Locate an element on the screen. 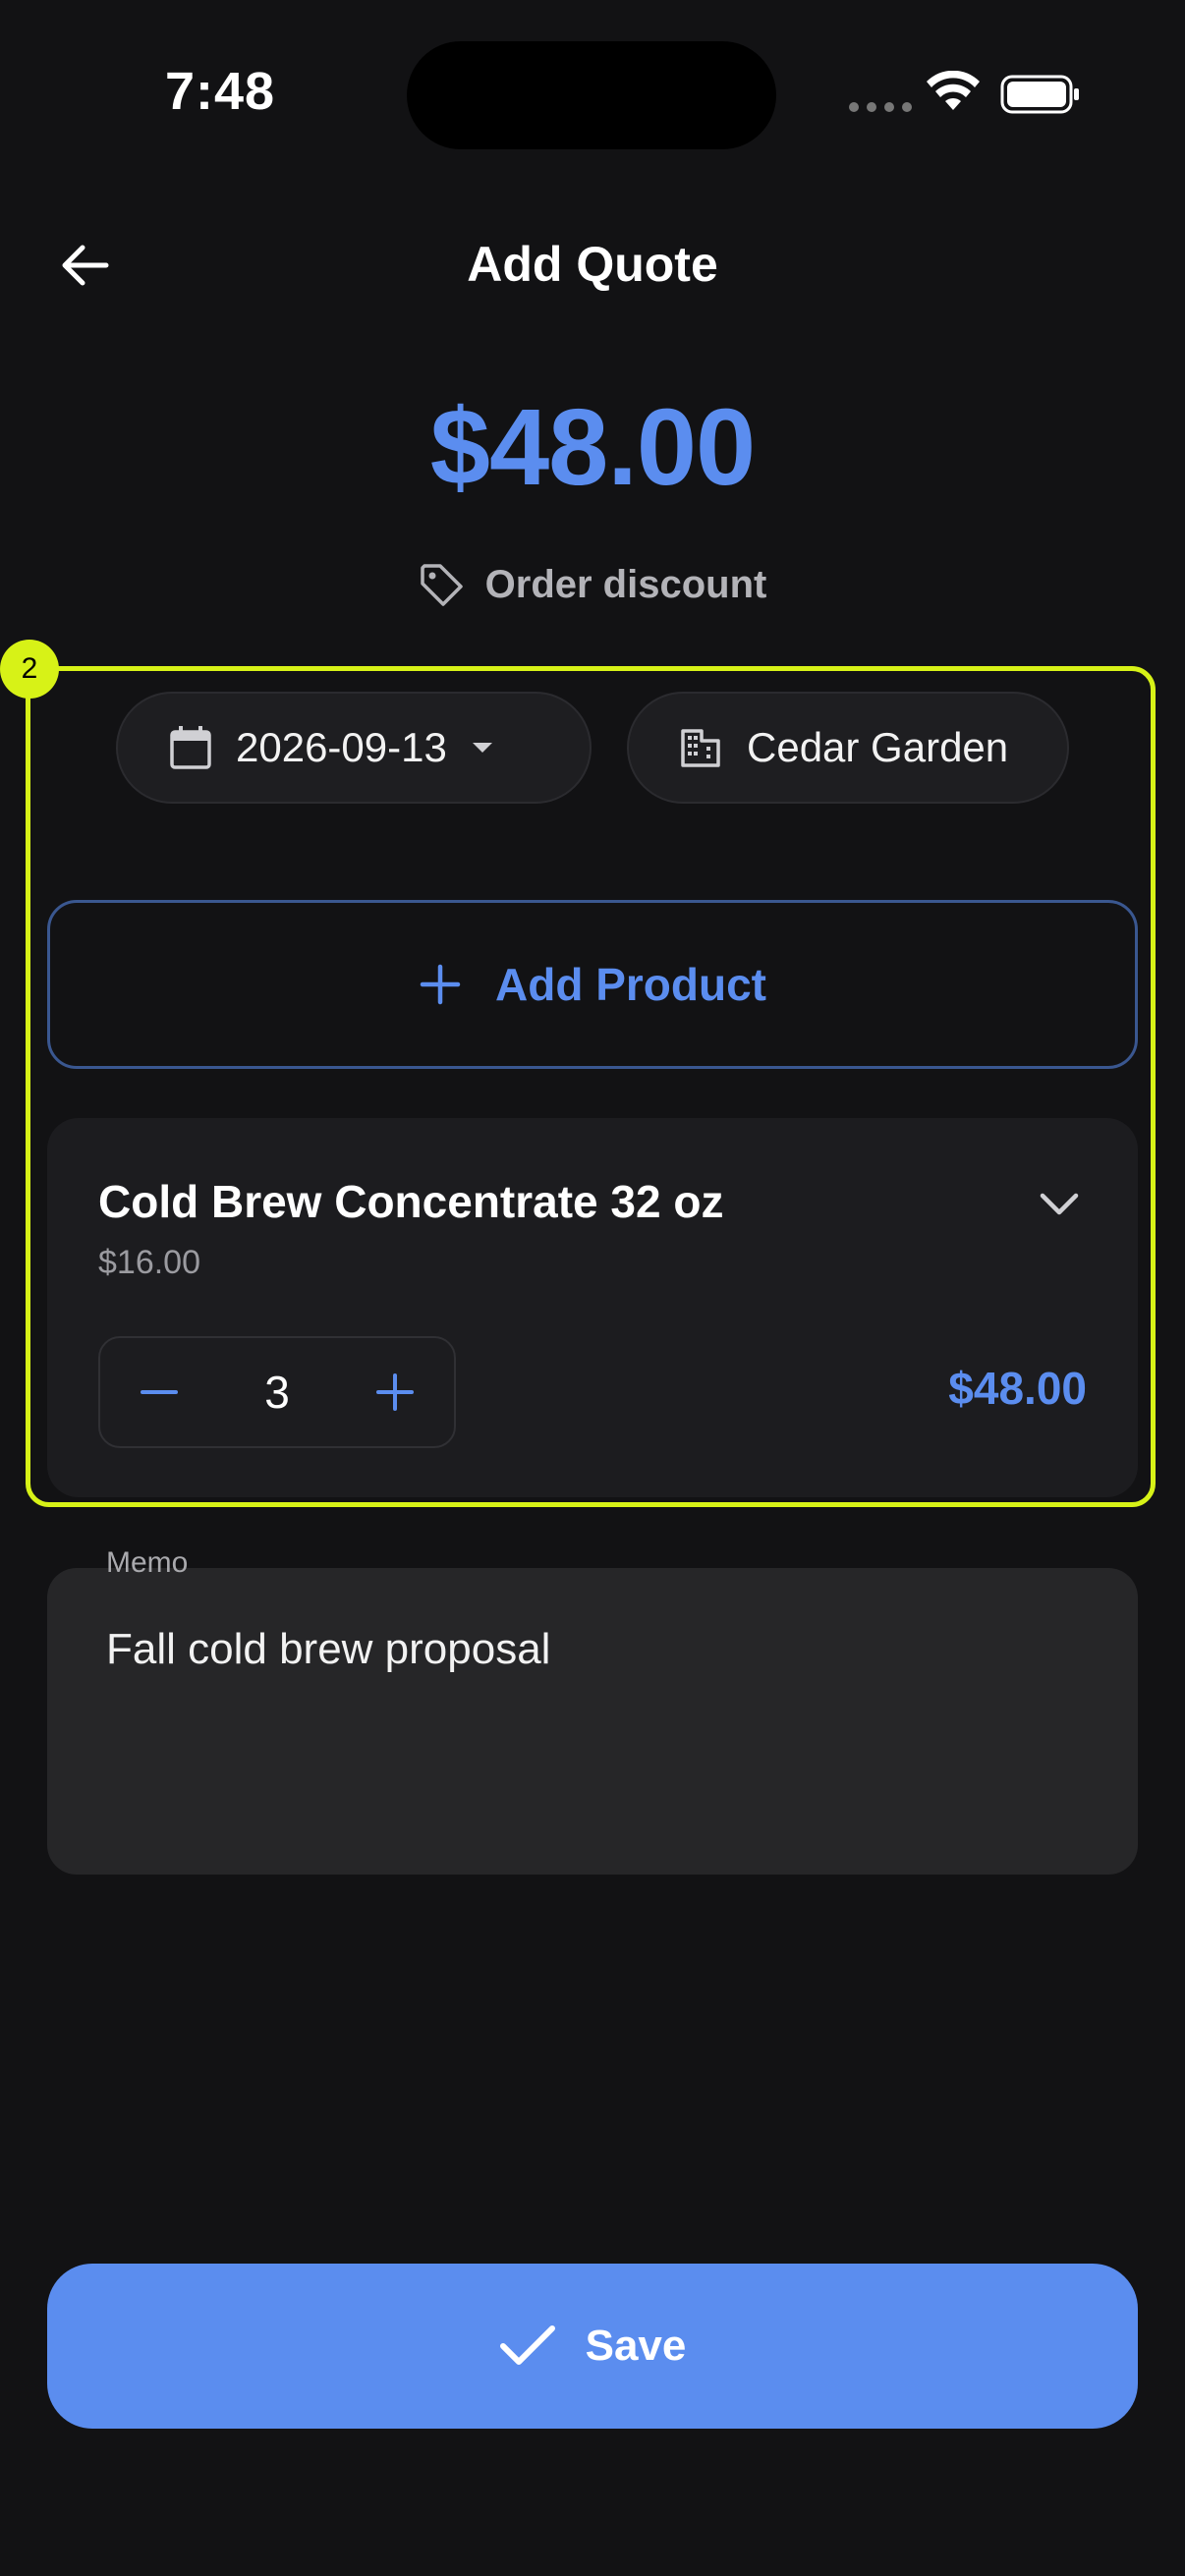 The image size is (1185, 2576). dynamic-island is located at coordinates (592, 95).